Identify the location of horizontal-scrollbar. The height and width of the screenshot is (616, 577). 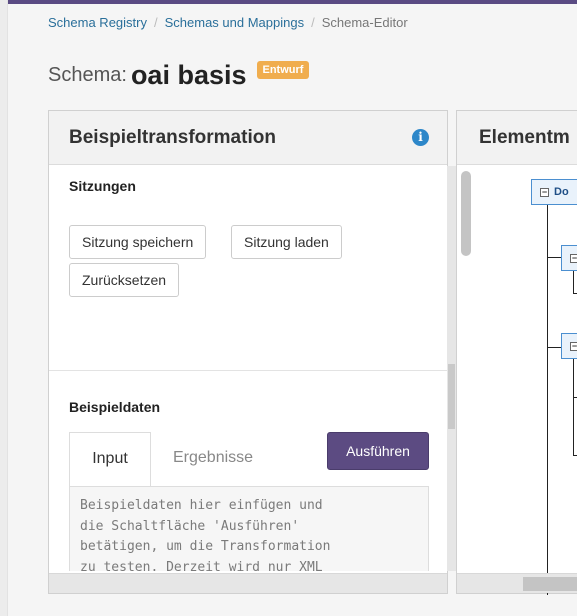
(248, 583).